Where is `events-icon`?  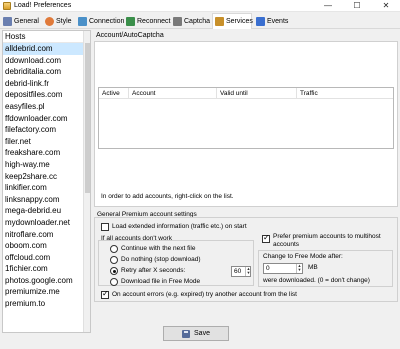
events-icon is located at coordinates (260, 21).